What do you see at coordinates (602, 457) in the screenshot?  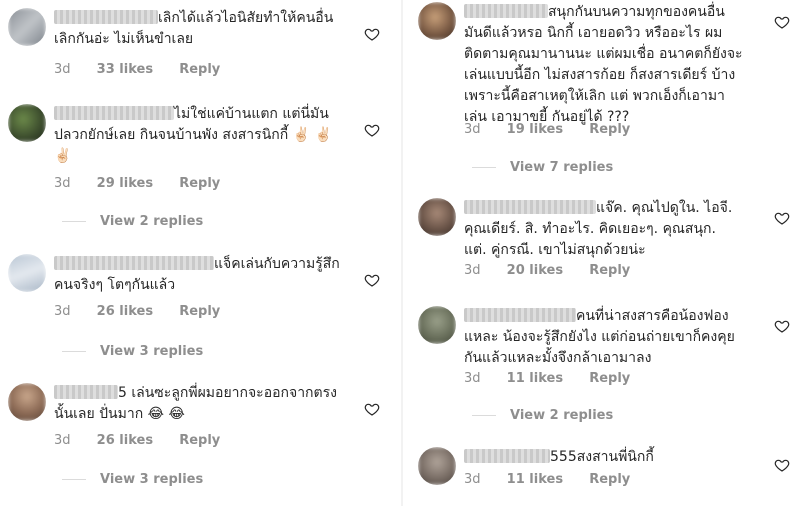 I see `comment-line-text: 555สงสานพี่นิกกี้` at bounding box center [602, 457].